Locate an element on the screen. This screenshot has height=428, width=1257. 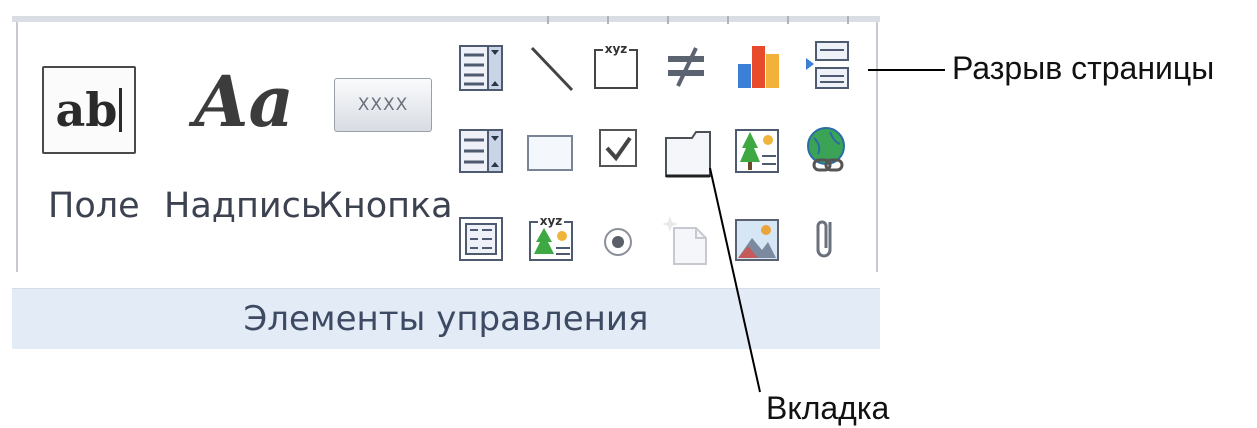
tab-callout: Вкладка is located at coordinates (828, 408).